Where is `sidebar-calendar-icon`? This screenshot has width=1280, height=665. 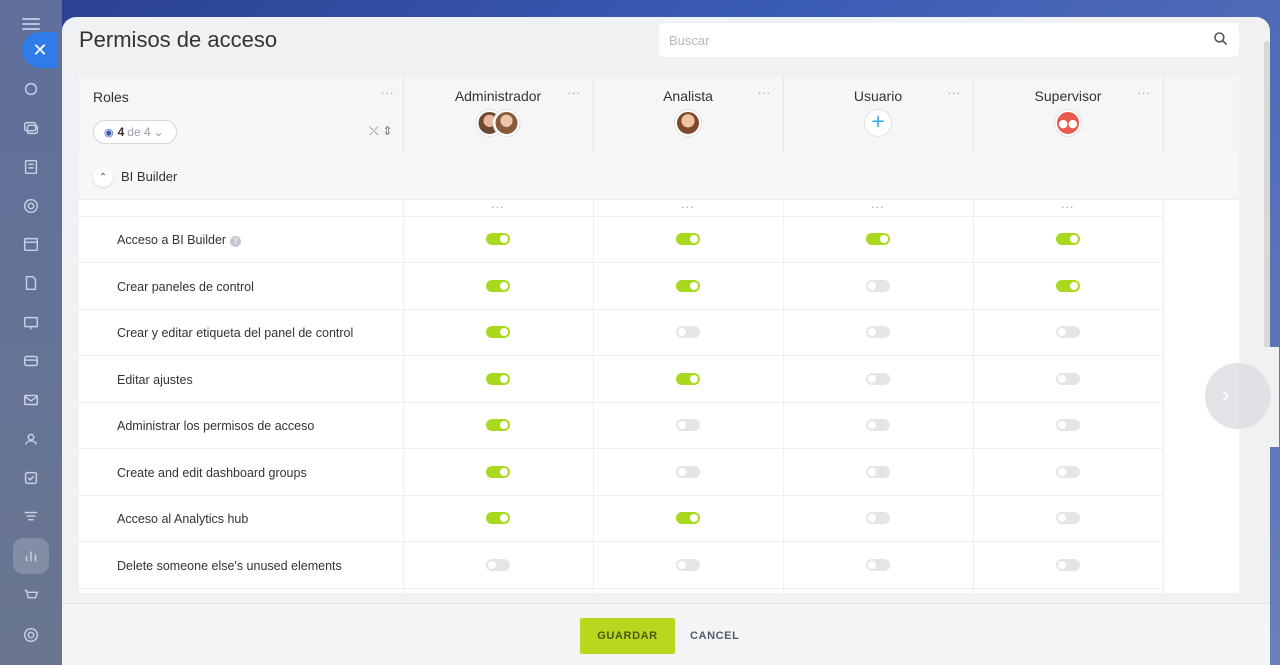 sidebar-calendar-icon is located at coordinates (31, 244).